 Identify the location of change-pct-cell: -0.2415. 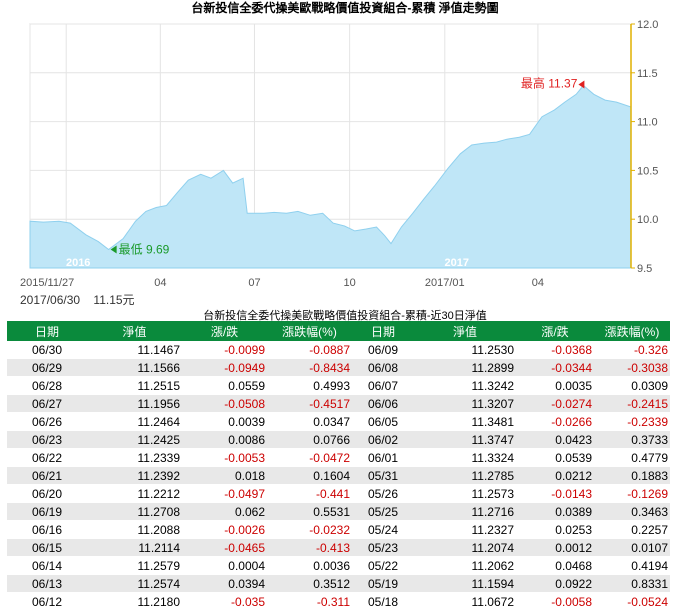
(632, 403).